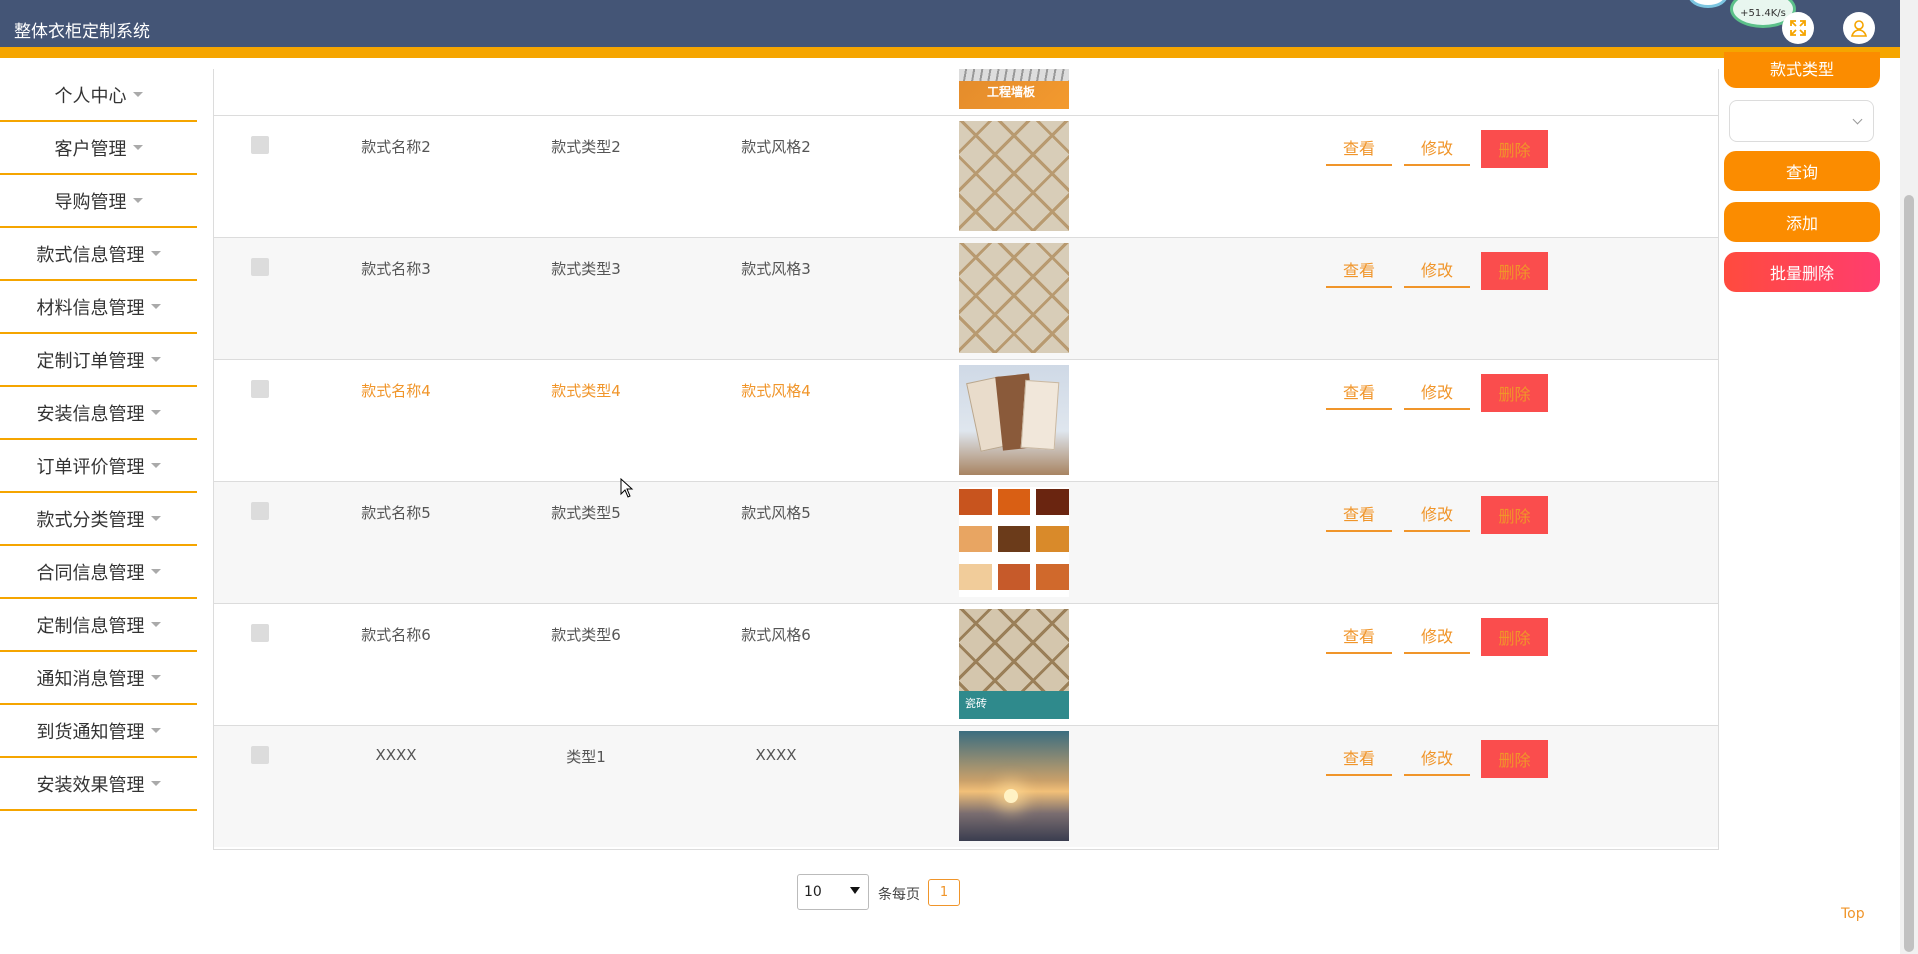 This screenshot has height=954, width=1918. Describe the element at coordinates (98, 731) in the screenshot. I see `sidebar-item-arrival-notices: 到货通知管理` at that location.